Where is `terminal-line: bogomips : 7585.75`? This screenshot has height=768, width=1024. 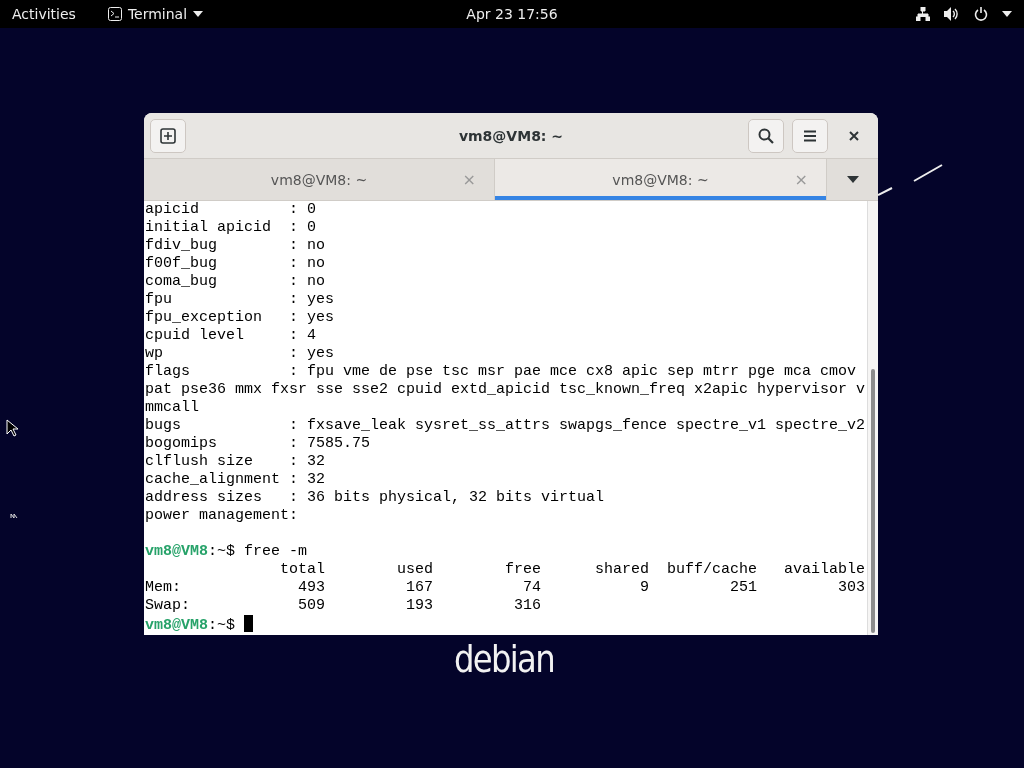 terminal-line: bogomips : 7585.75 is located at coordinates (258, 443).